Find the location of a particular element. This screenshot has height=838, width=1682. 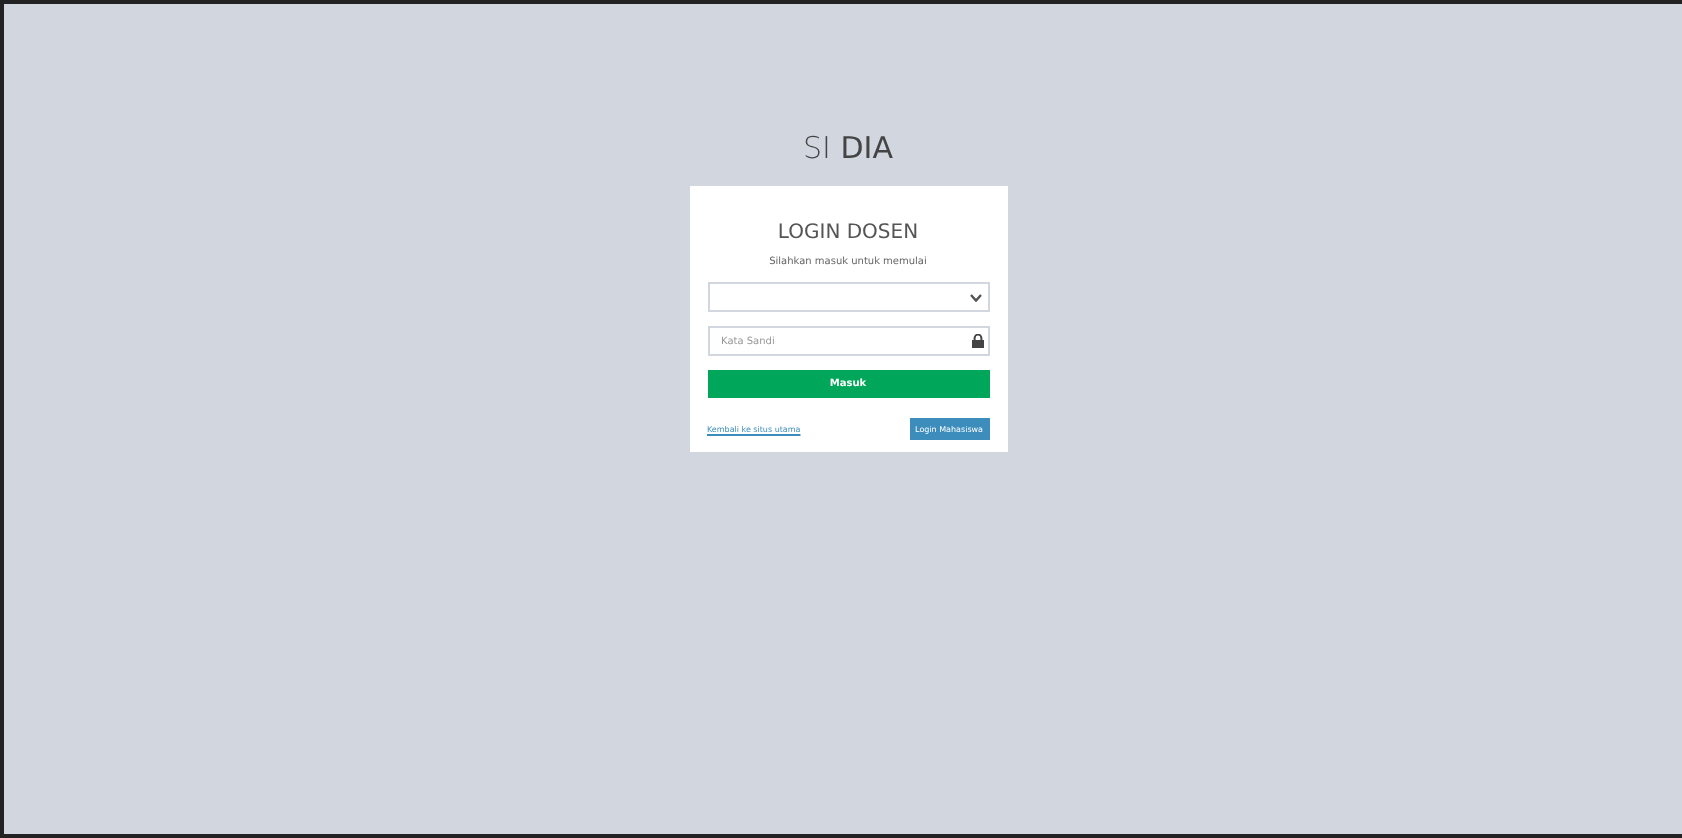

login-title: LOGIN DOSEN is located at coordinates (848, 233).